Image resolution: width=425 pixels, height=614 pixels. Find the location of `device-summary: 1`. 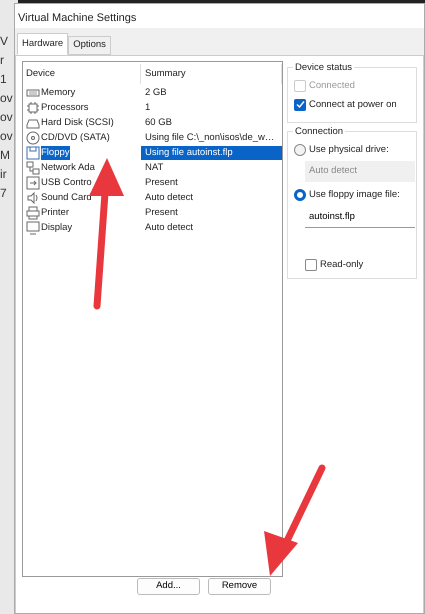

device-summary: 1 is located at coordinates (145, 107).